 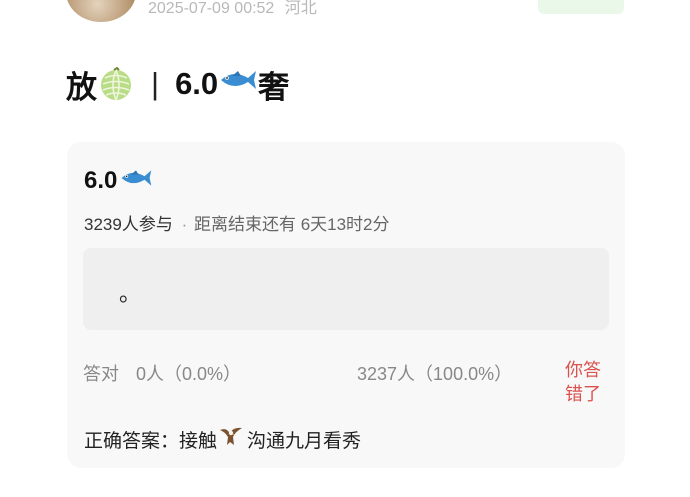 What do you see at coordinates (581, 7) in the screenshot?
I see `follow-button` at bounding box center [581, 7].